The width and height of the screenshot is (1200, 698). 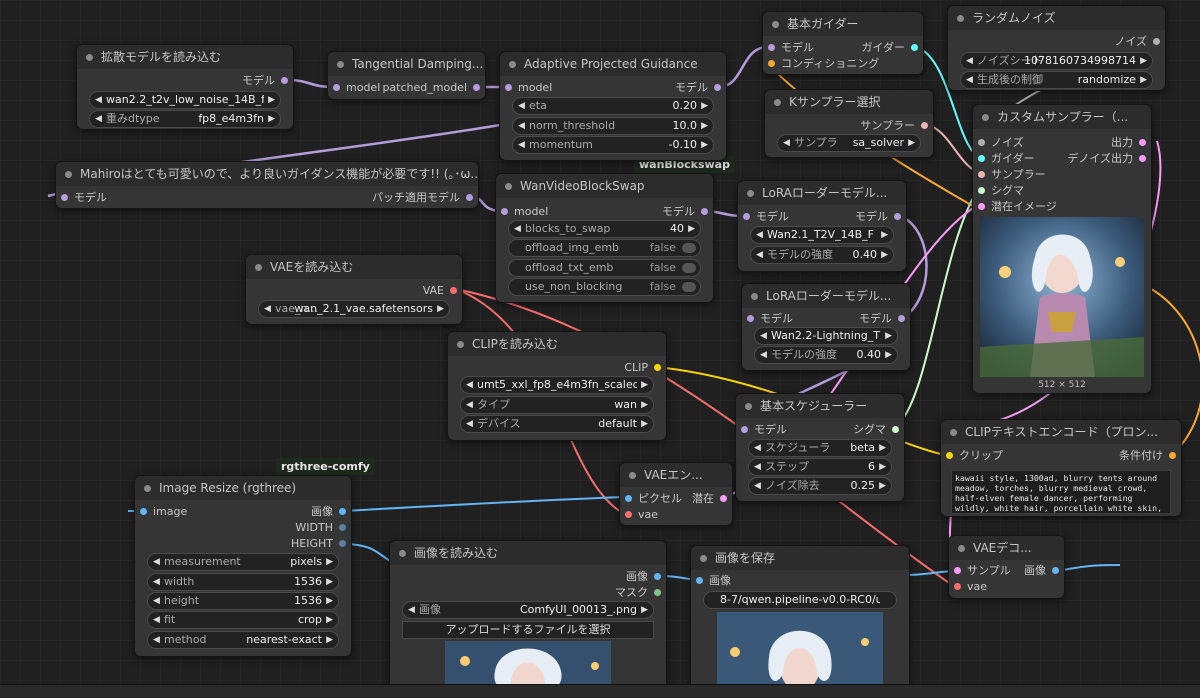 I want to click on lora-name-combo: ◀ Wan2.1_T2V_14B_F ... ▶, so click(x=822, y=235).